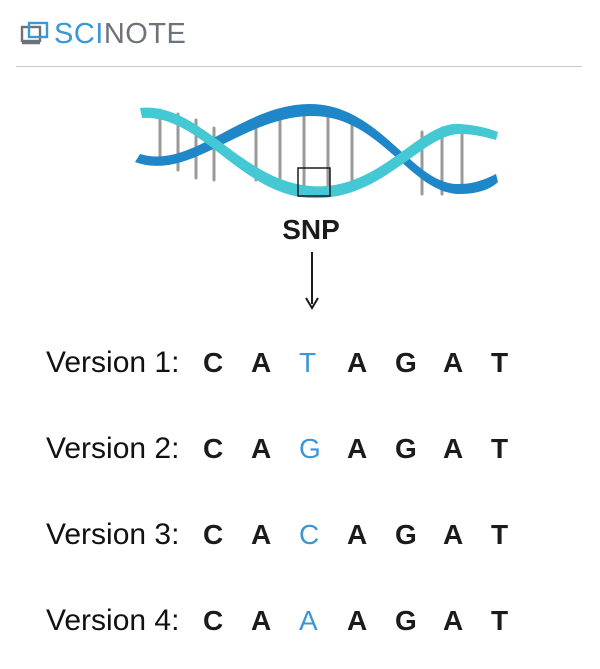 This screenshot has height=669, width=600. Describe the element at coordinates (312, 281) in the screenshot. I see `down-arrow-icon` at that location.